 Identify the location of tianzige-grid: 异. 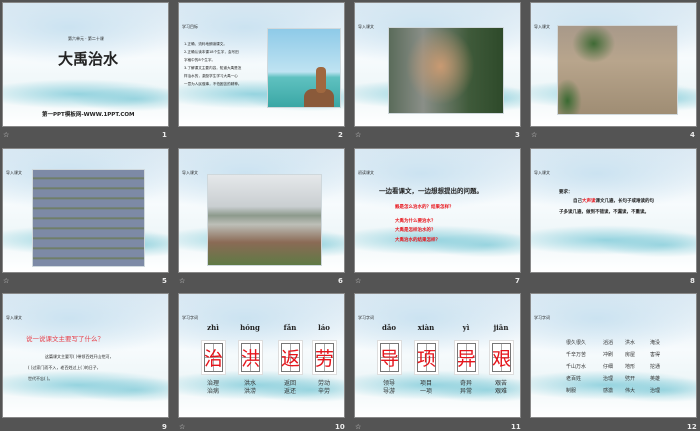
(466, 357).